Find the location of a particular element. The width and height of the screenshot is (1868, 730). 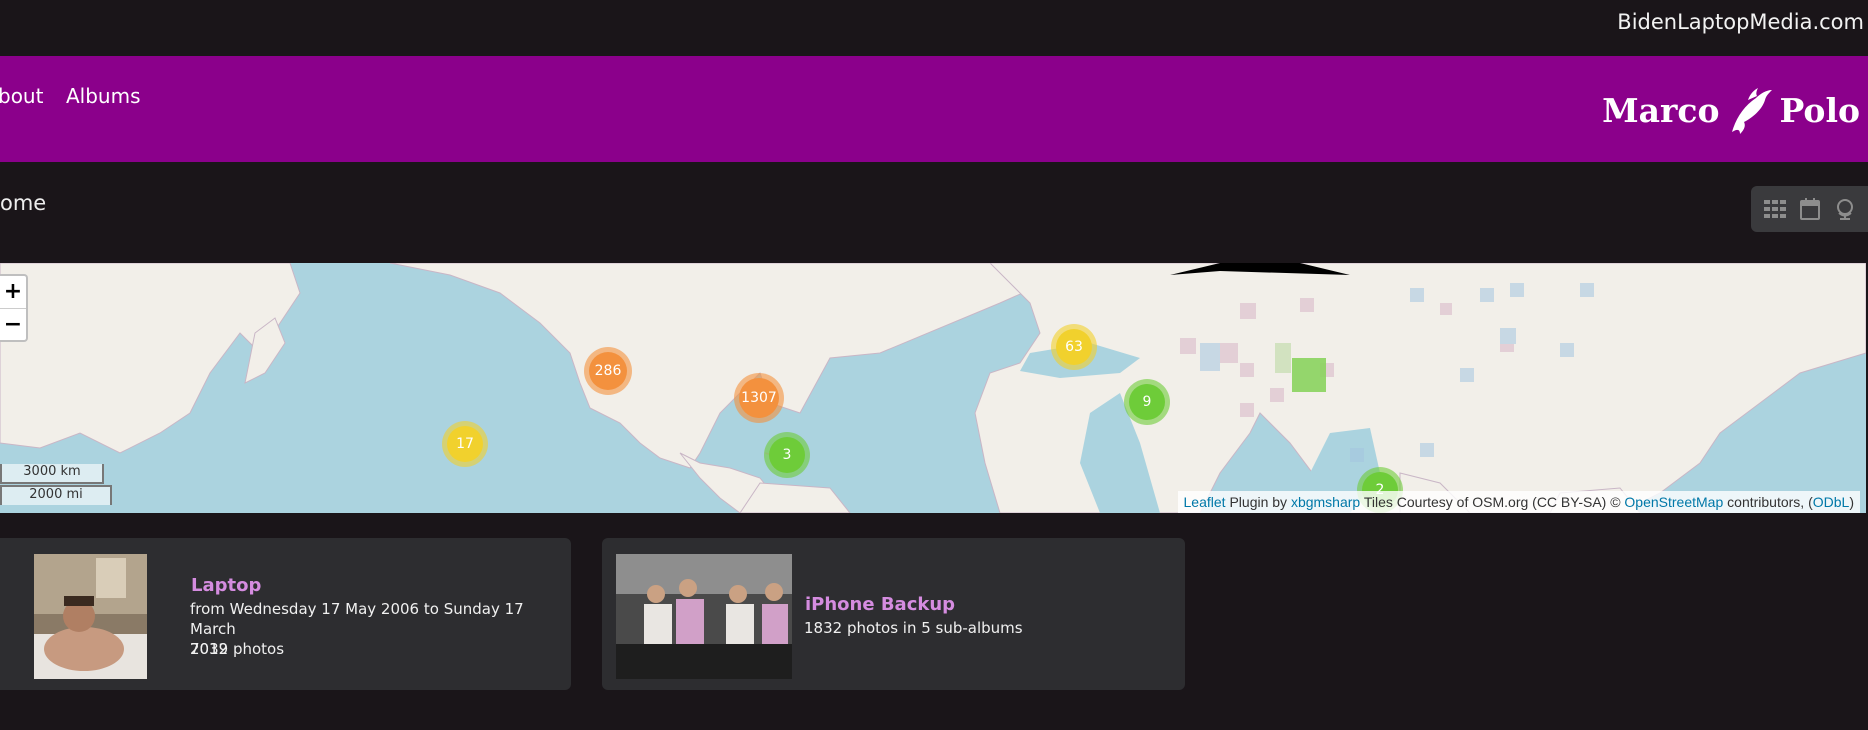

album-photo-count: 1832 photos in 5 sub-albums is located at coordinates (913, 628).